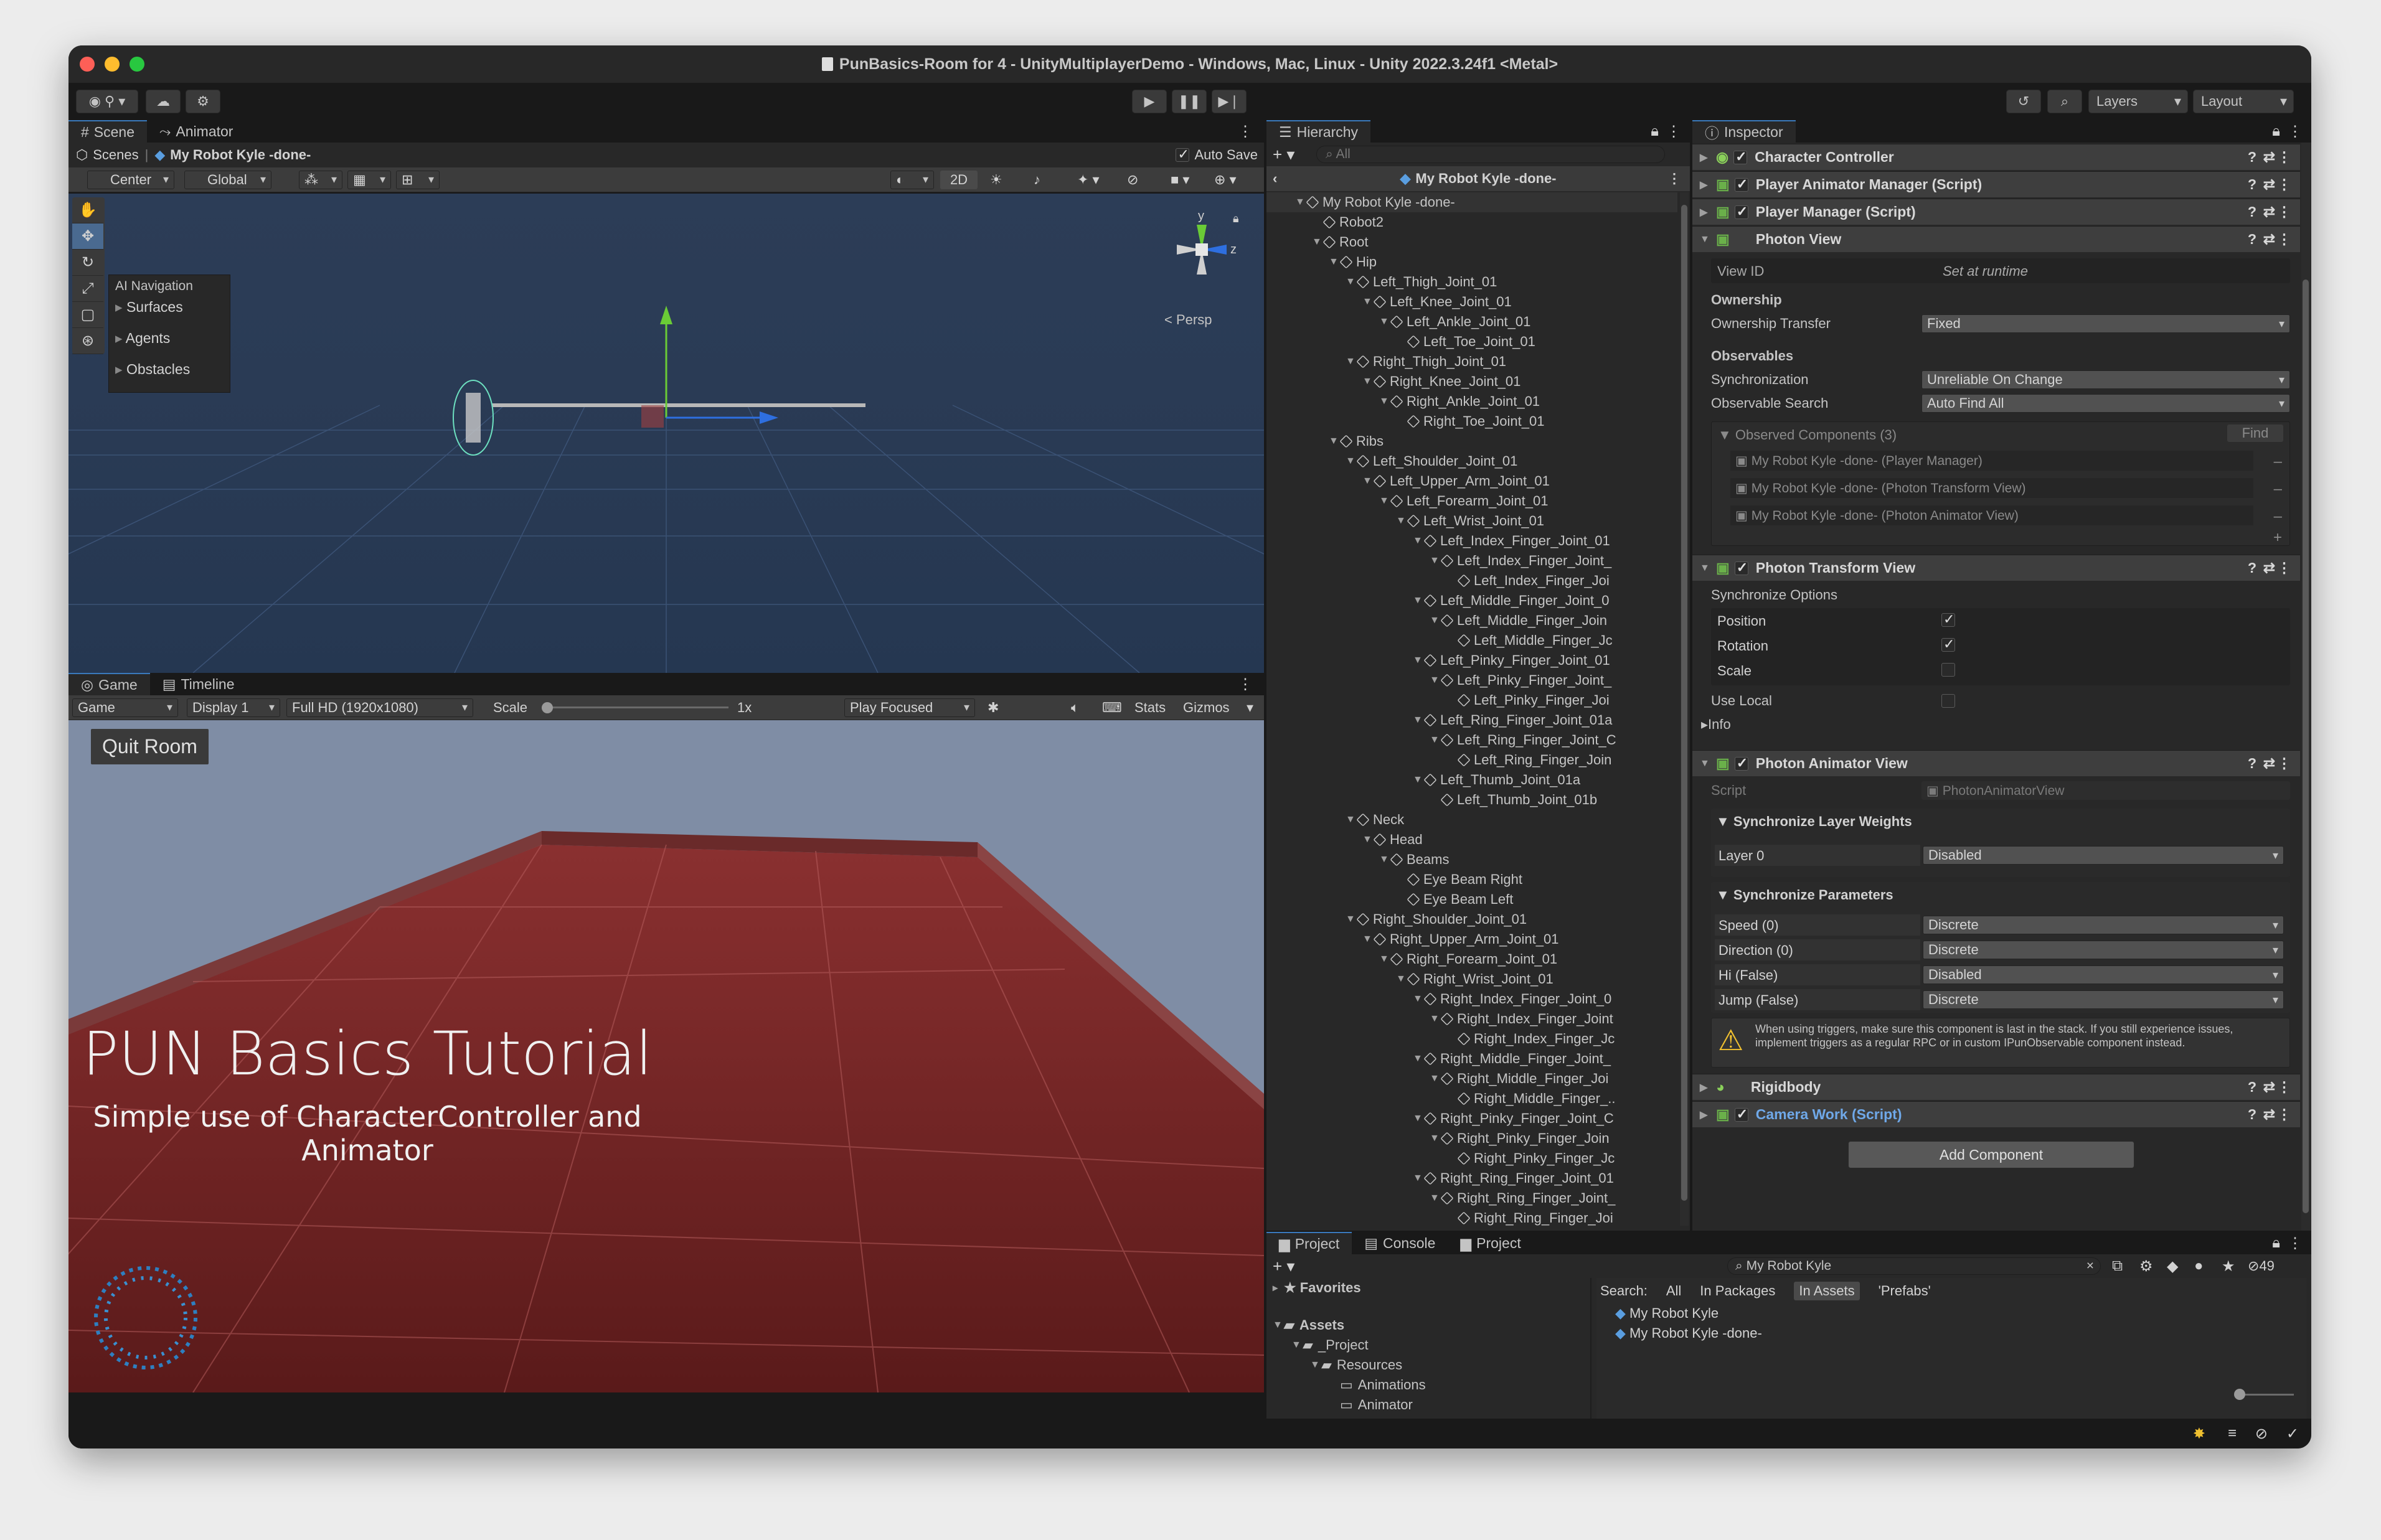 This screenshot has width=2381, height=1540. I want to click on component-player-manager: ▶▣Player Manager (Script)?⇄⋮, so click(1996, 212).